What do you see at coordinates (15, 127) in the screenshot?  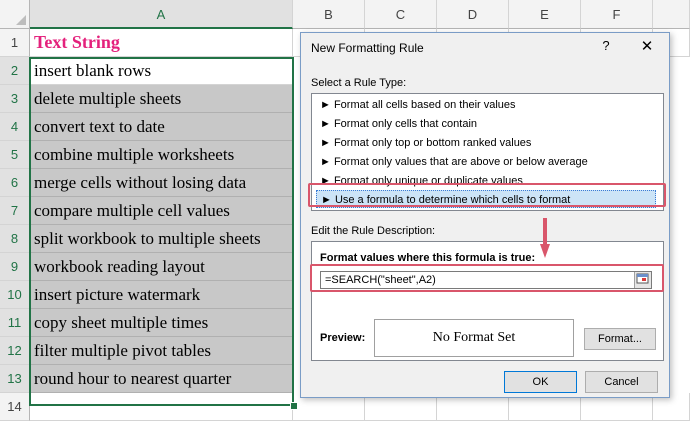 I see `row-header-4: 4` at bounding box center [15, 127].